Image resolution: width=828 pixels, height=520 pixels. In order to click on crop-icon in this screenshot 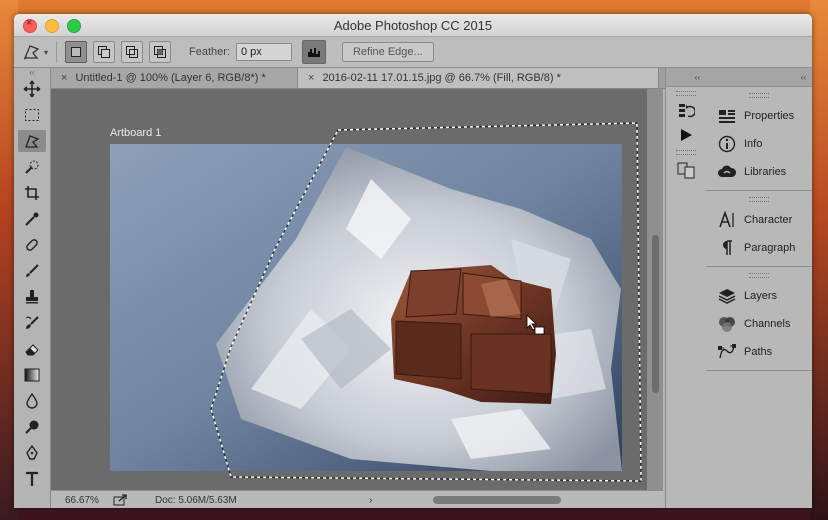, I will do `click(32, 193)`.